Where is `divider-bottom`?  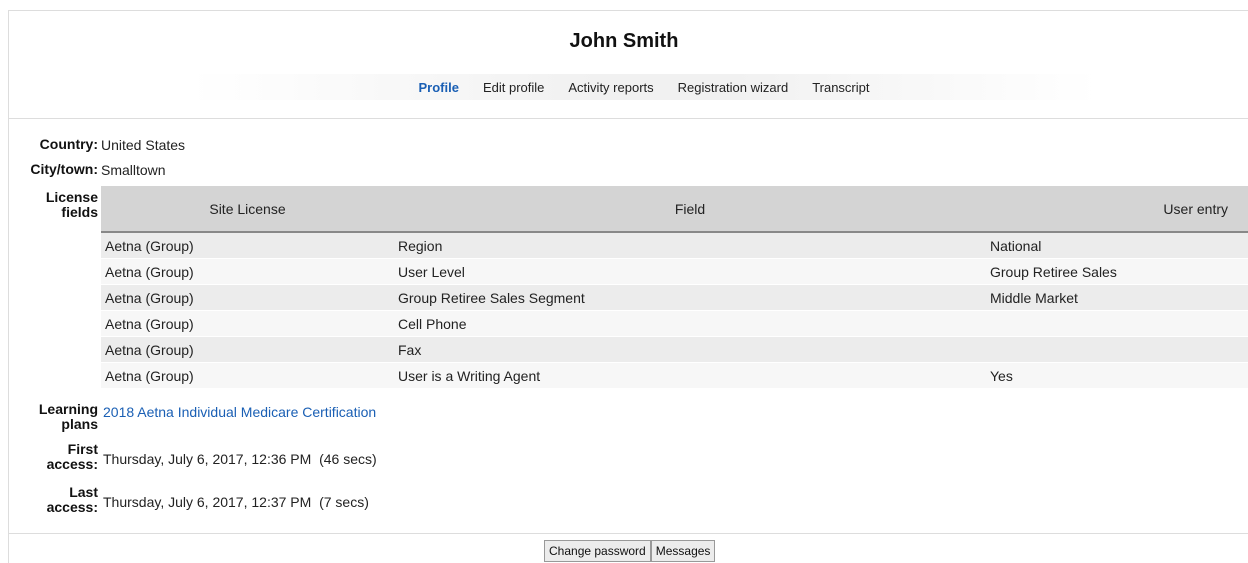 divider-bottom is located at coordinates (628, 533).